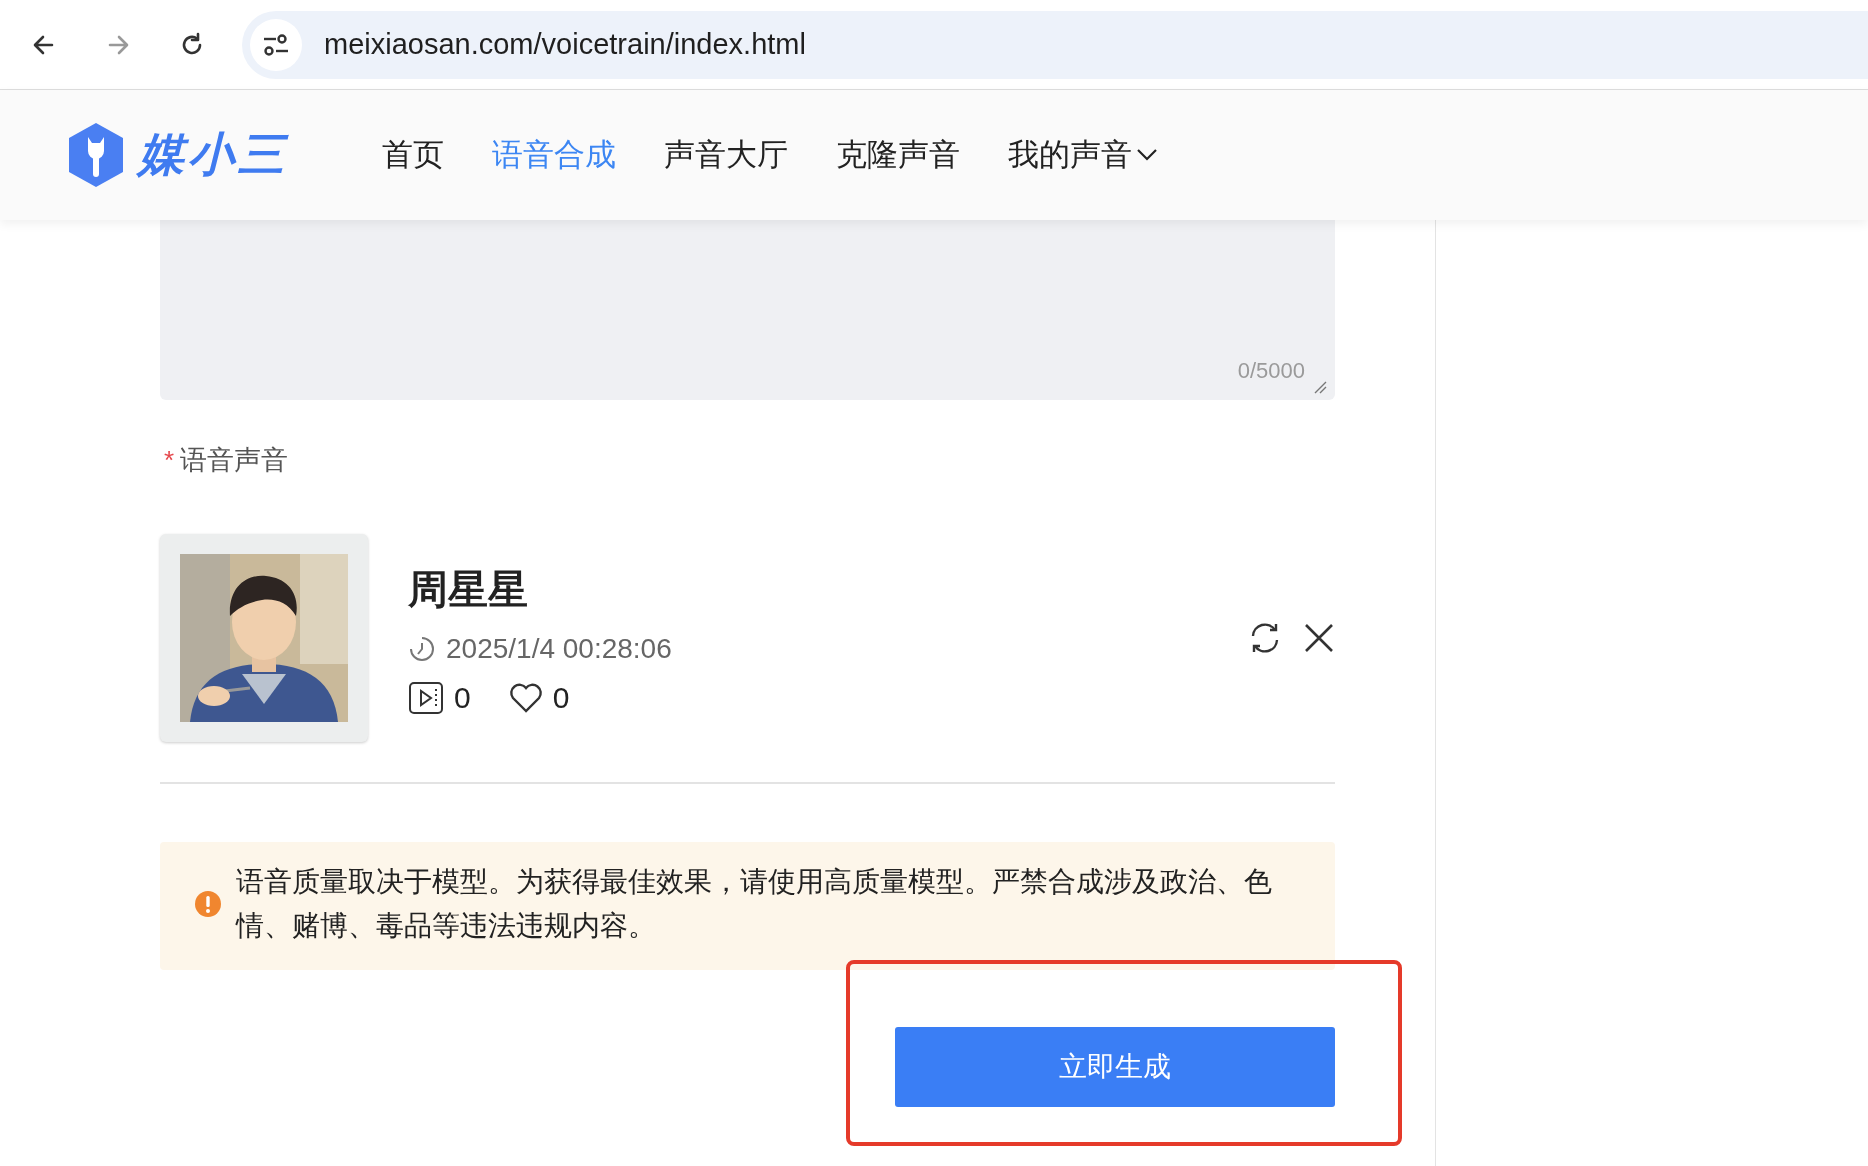 The image size is (1868, 1166). What do you see at coordinates (413, 155) in the screenshot?
I see `nav-link: 首页` at bounding box center [413, 155].